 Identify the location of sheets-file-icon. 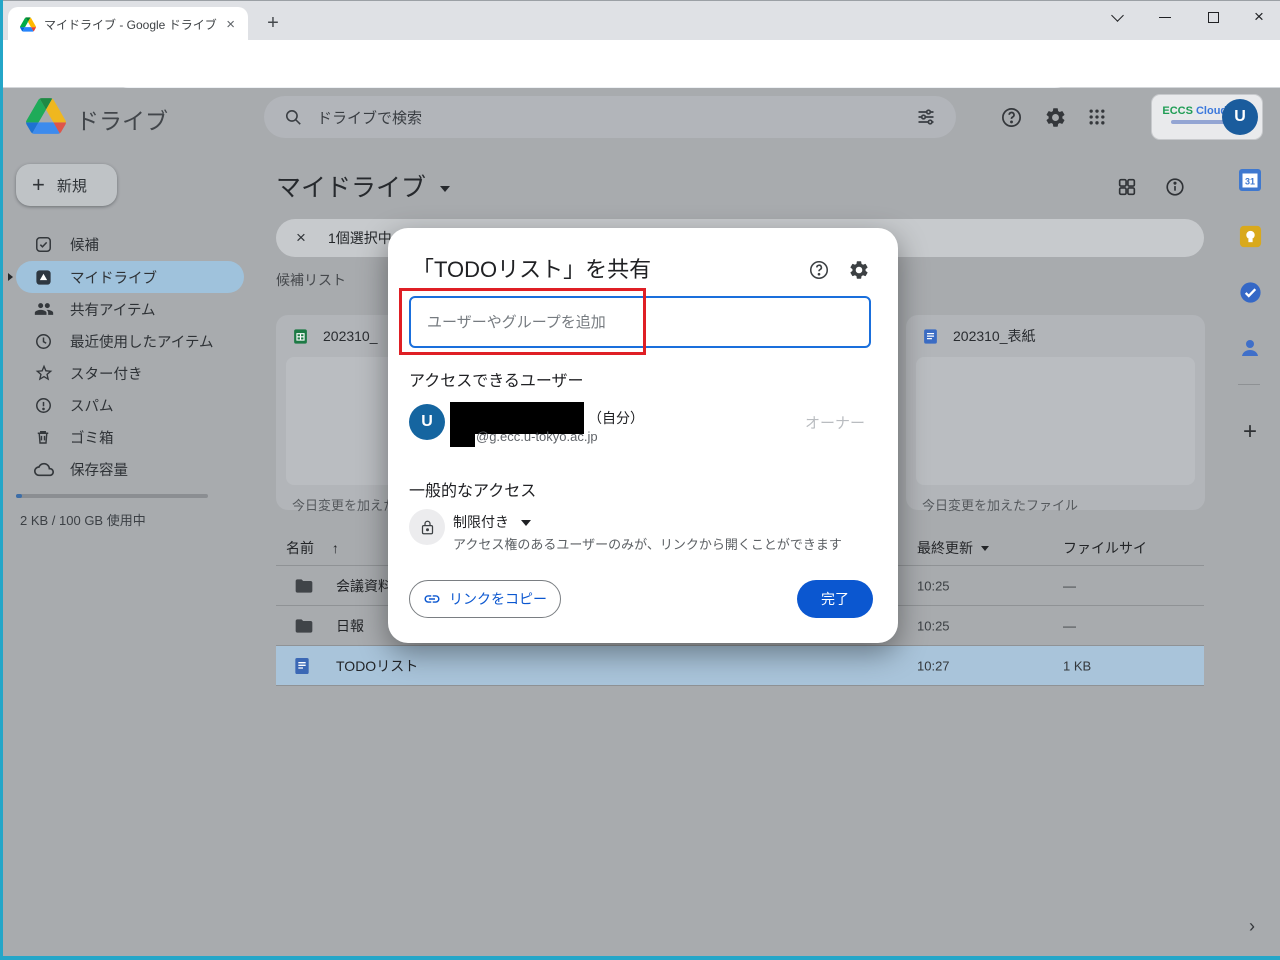
(300, 336).